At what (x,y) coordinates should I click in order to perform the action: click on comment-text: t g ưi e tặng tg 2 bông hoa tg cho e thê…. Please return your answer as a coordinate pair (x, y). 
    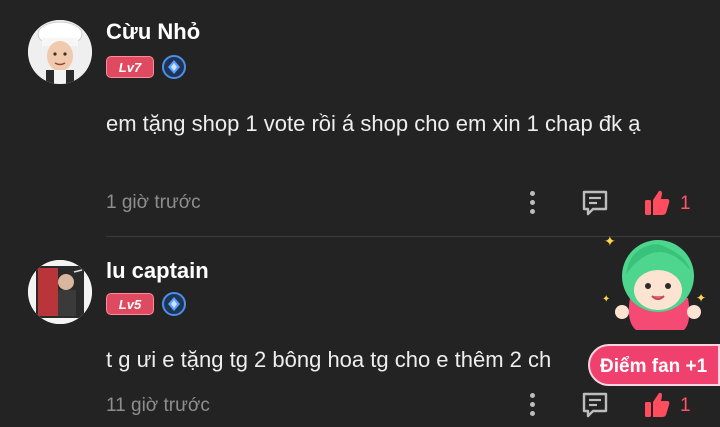
    Looking at the image, I should click on (329, 359).